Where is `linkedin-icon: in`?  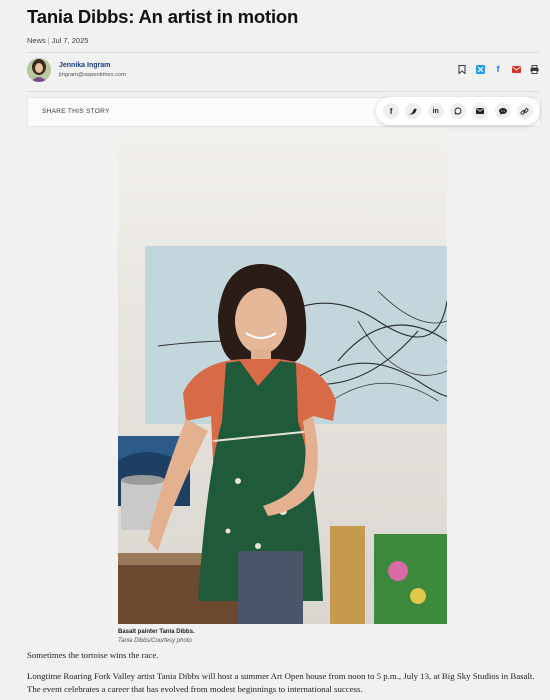
linkedin-icon: in is located at coordinates (435, 111).